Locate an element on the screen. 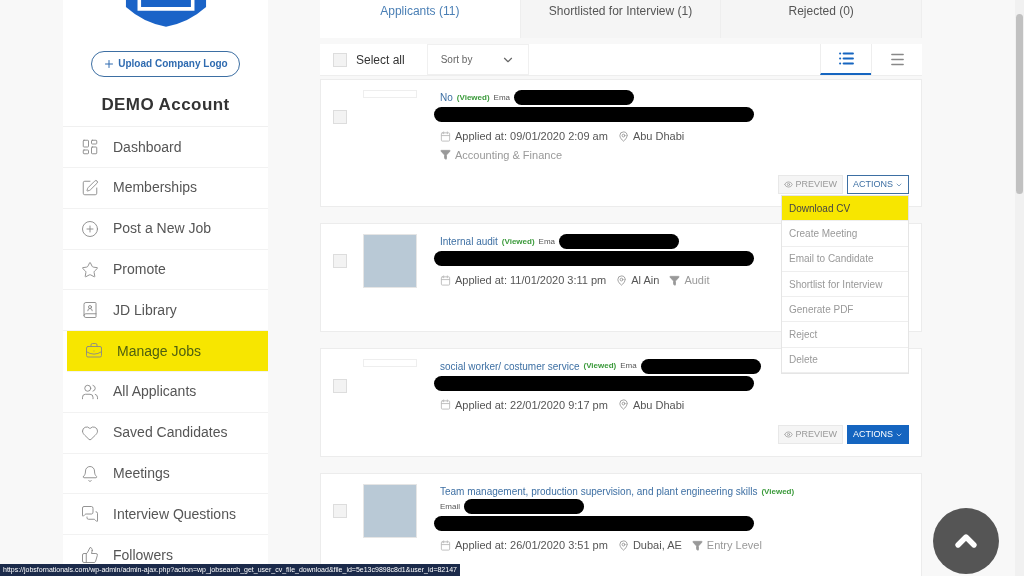  briefcase-icon is located at coordinates (94, 351).